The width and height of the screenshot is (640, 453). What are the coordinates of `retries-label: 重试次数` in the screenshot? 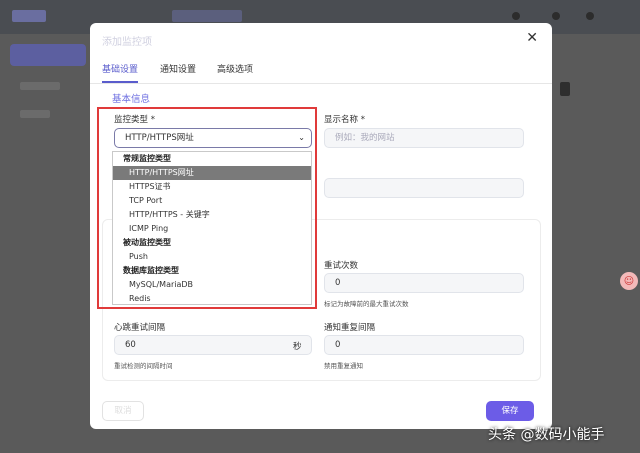 It's located at (341, 266).